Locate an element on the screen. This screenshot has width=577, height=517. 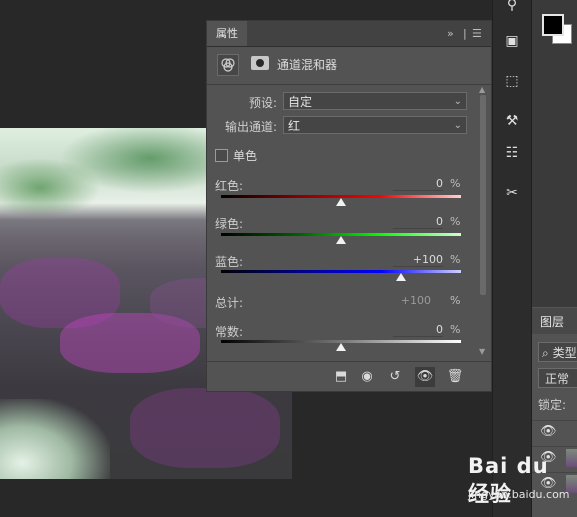
layers-tab-label: 图层 is located at coordinates (552, 322).